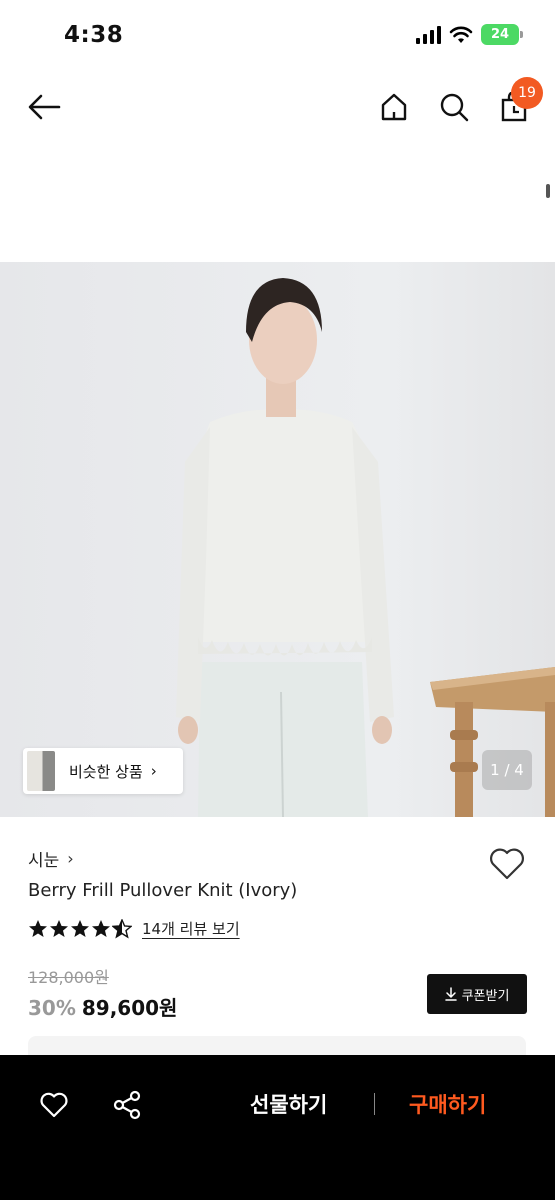 The width and height of the screenshot is (555, 1200). What do you see at coordinates (106, 771) in the screenshot?
I see `similar-products-label: 비슷한 상품` at bounding box center [106, 771].